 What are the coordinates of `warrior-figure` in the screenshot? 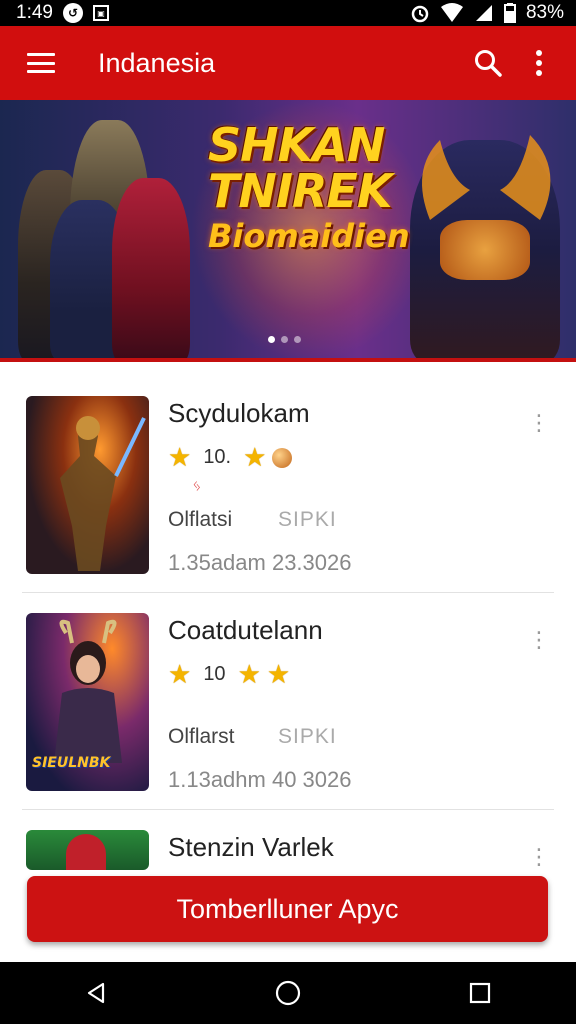 It's located at (103, 493).